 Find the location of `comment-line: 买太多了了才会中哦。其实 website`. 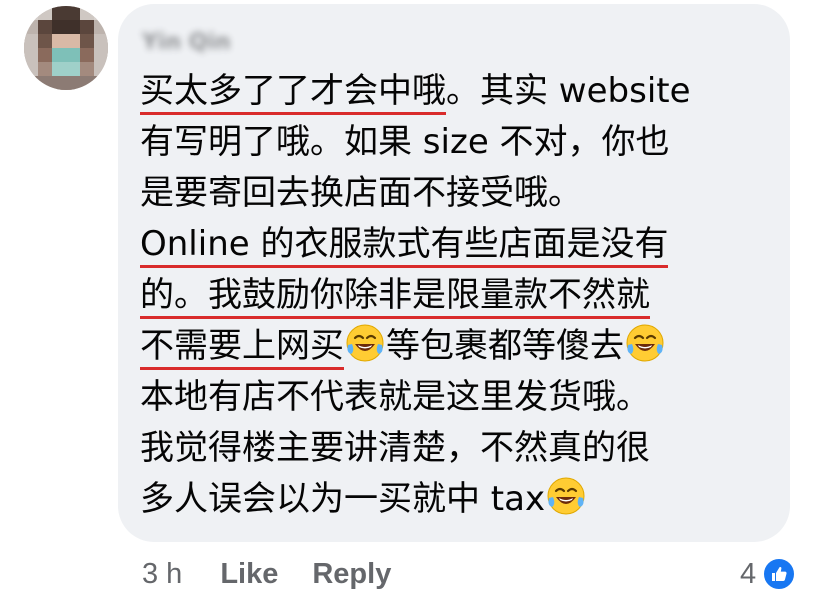

comment-line: 买太多了了才会中哦。其实 website is located at coordinates (460, 91).